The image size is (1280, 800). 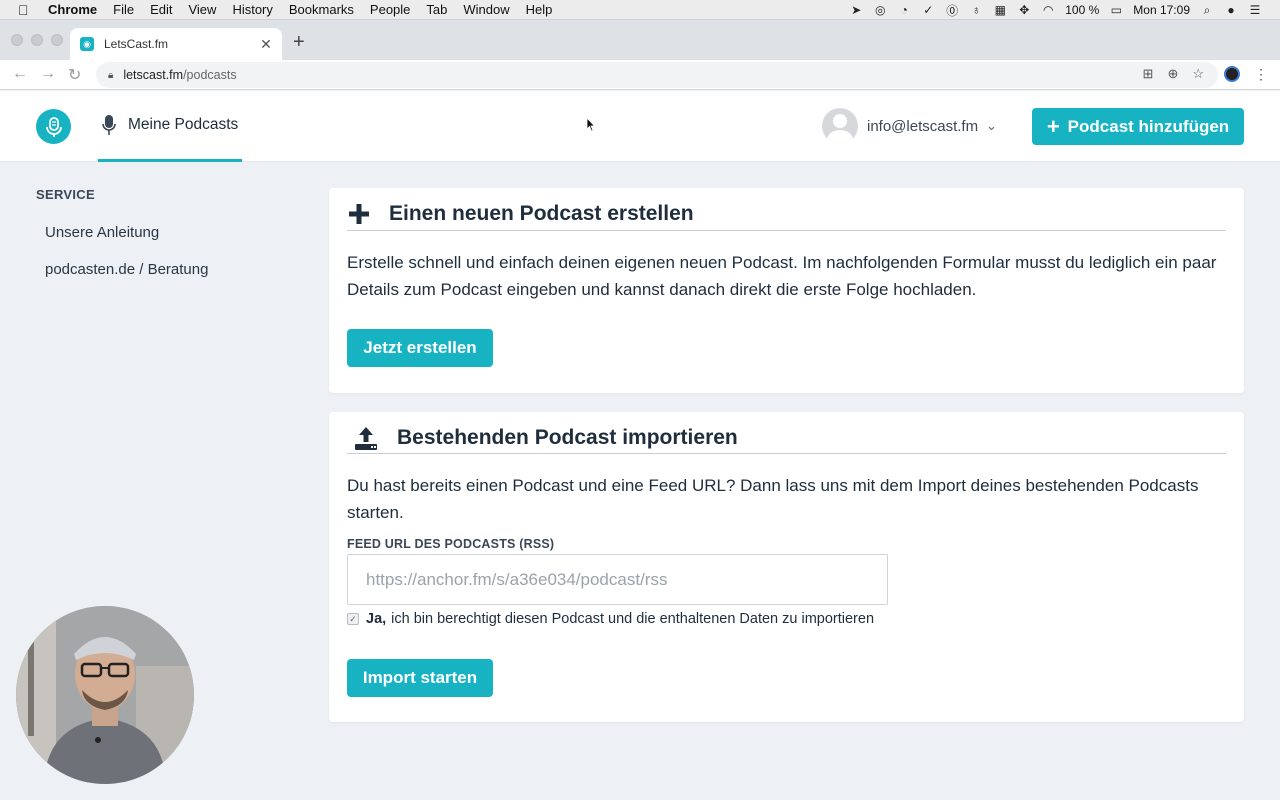 I want to click on window-controls, so click(x=37, y=40).